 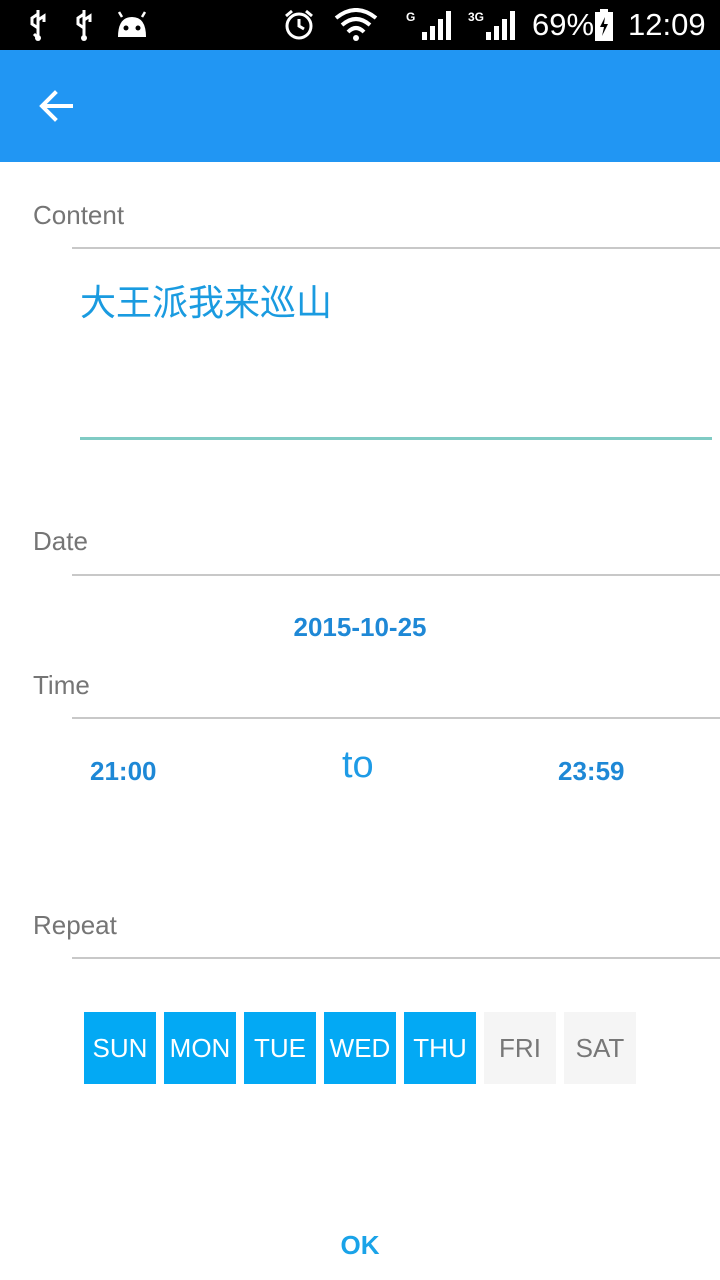 What do you see at coordinates (61, 685) in the screenshot?
I see `time-label: Time` at bounding box center [61, 685].